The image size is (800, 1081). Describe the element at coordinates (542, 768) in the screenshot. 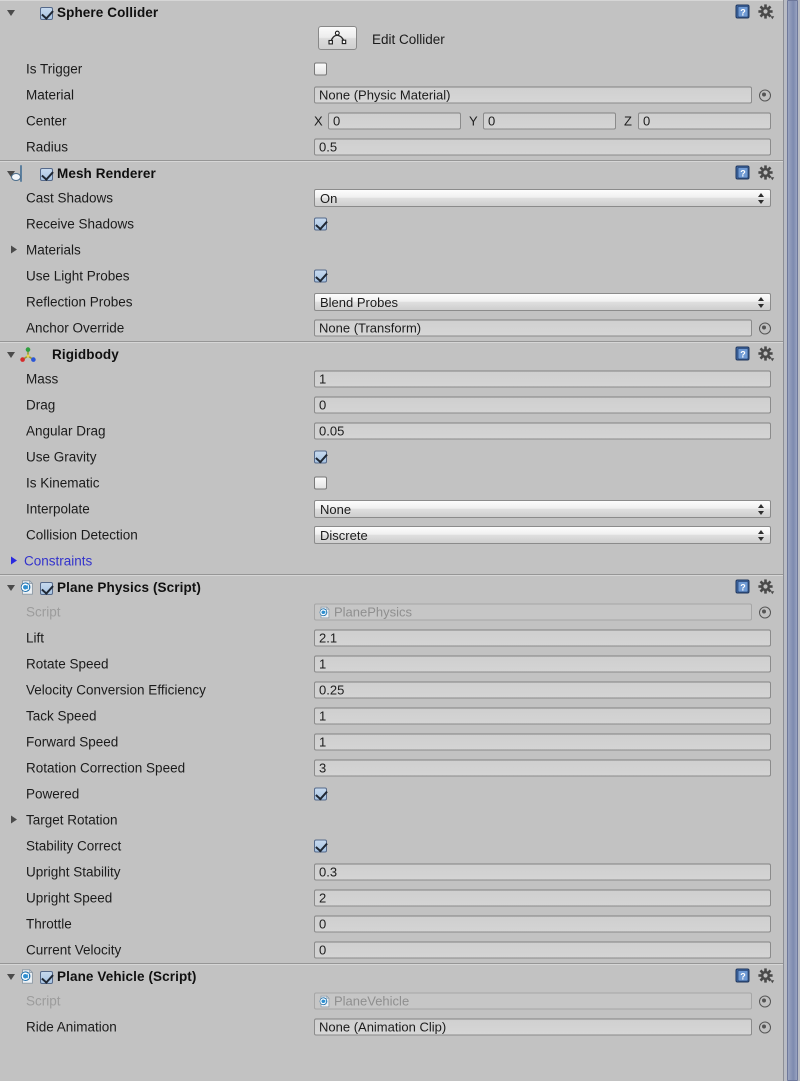

I see `number-field: 3` at that location.